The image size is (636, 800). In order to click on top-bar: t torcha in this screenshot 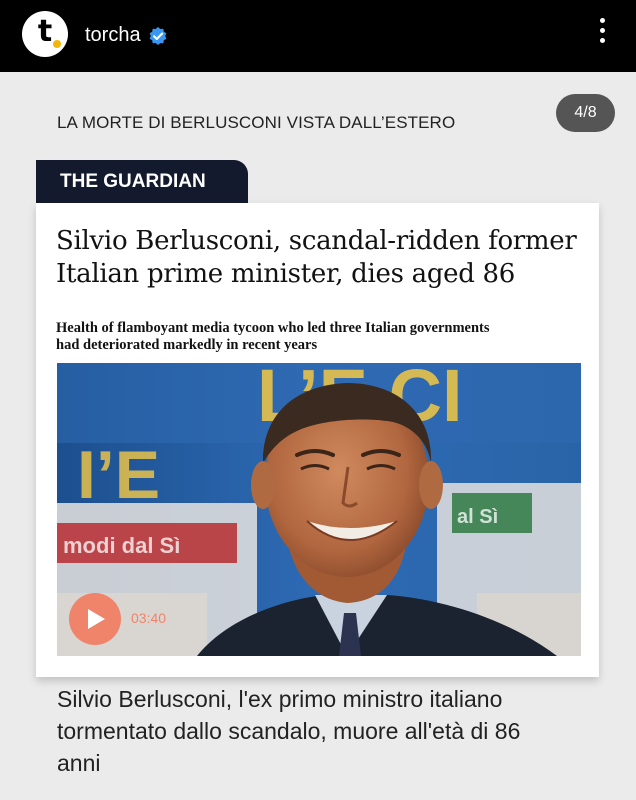, I will do `click(318, 36)`.